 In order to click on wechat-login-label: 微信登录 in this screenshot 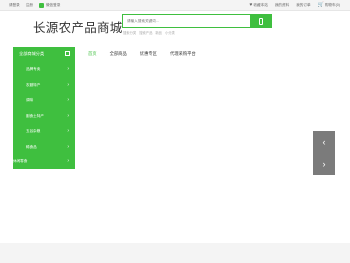, I will do `click(53, 5)`.